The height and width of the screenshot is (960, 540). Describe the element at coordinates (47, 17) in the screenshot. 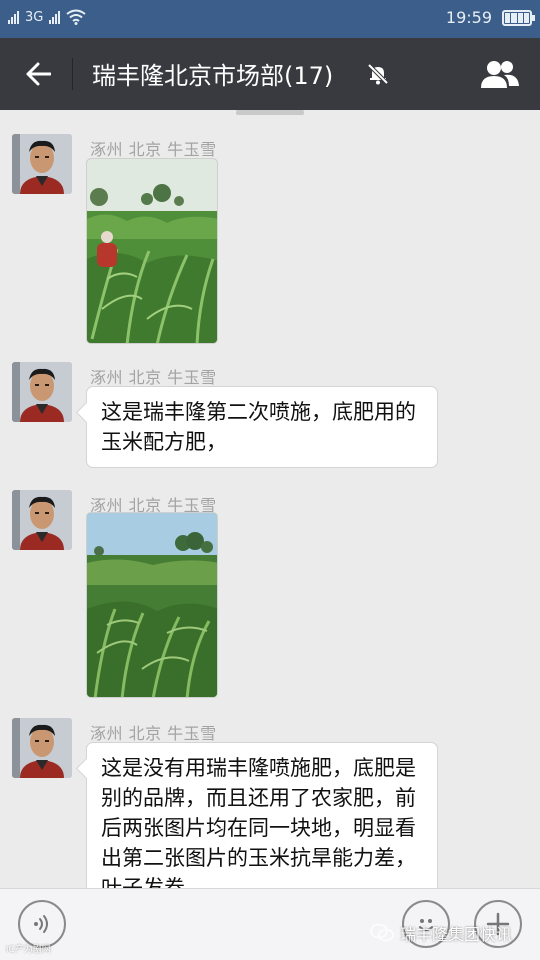

I see `status-left: 3G` at that location.